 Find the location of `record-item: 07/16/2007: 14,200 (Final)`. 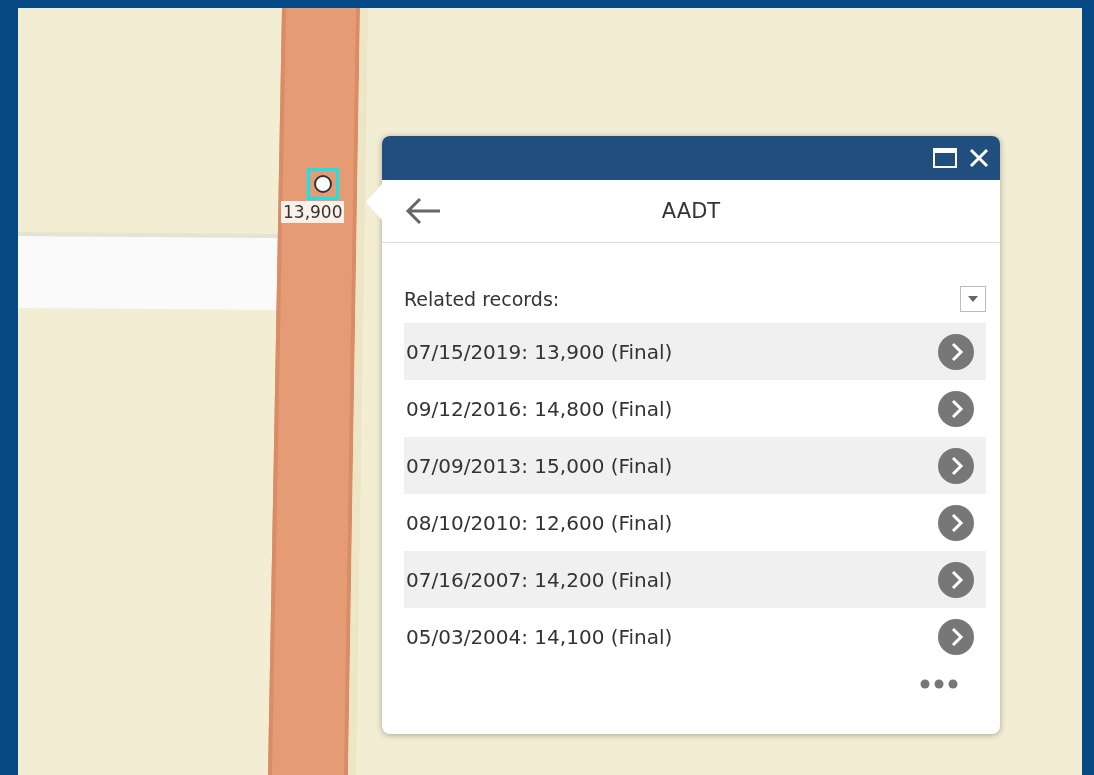

record-item: 07/16/2007: 14,200 (Final) is located at coordinates (695, 579).